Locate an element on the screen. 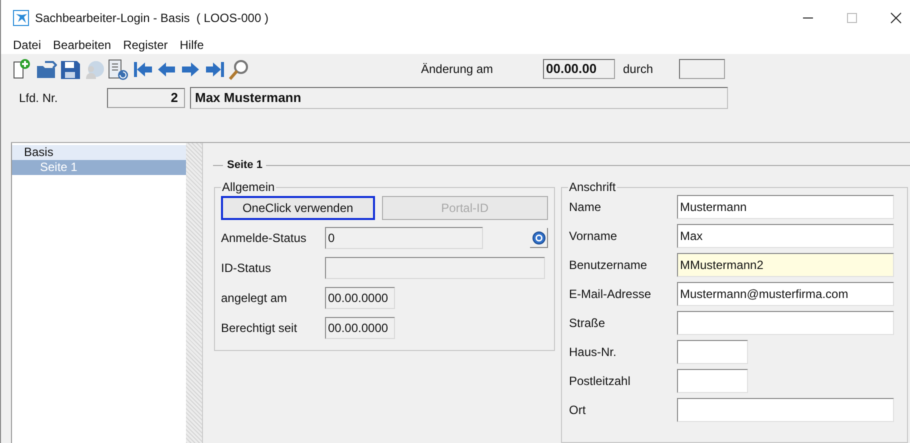 Image resolution: width=910 pixels, height=443 pixels. field-label: Anmelde-Status is located at coordinates (264, 238).